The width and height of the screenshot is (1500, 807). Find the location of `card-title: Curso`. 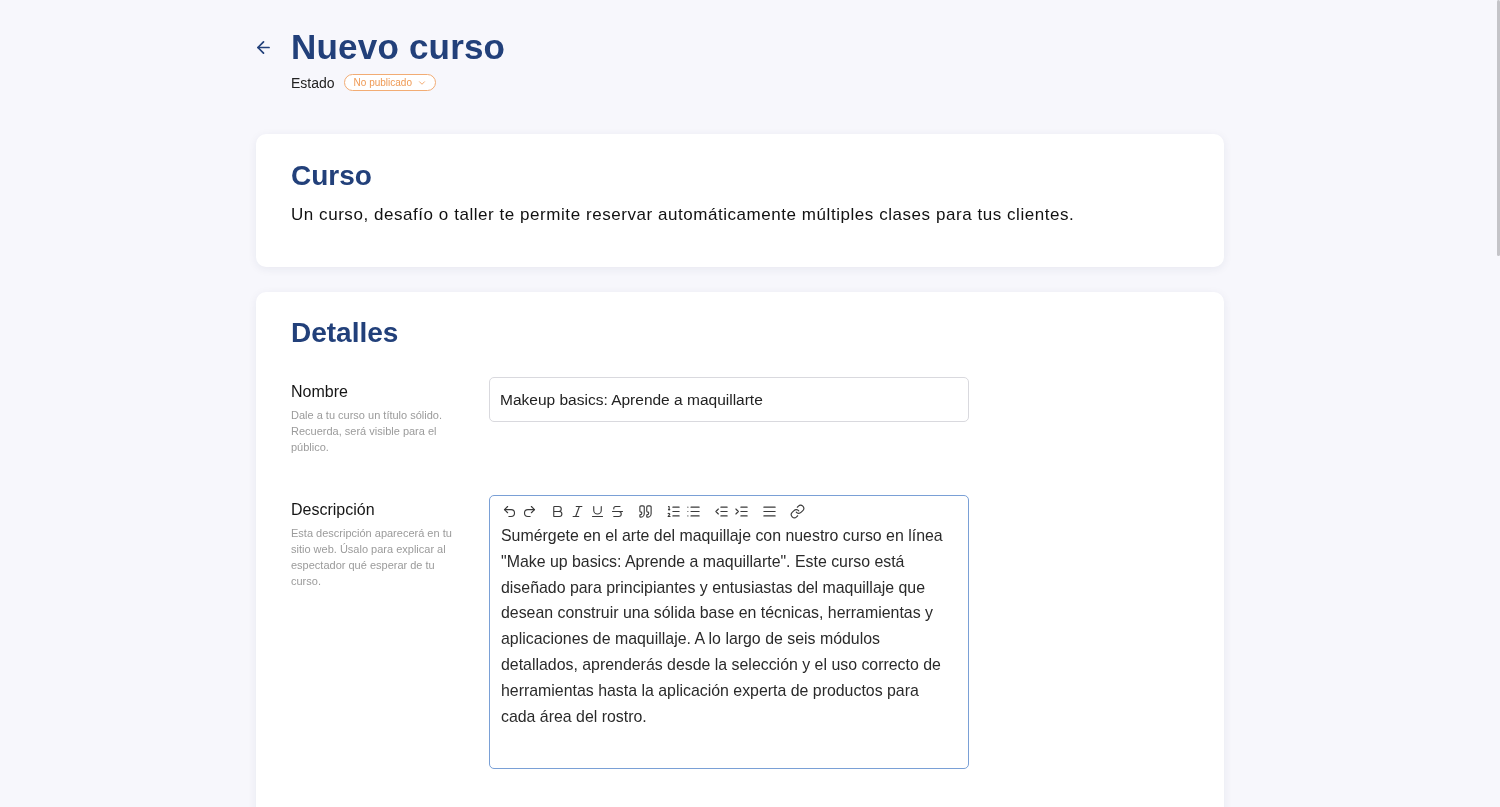

card-title: Curso is located at coordinates (332, 176).